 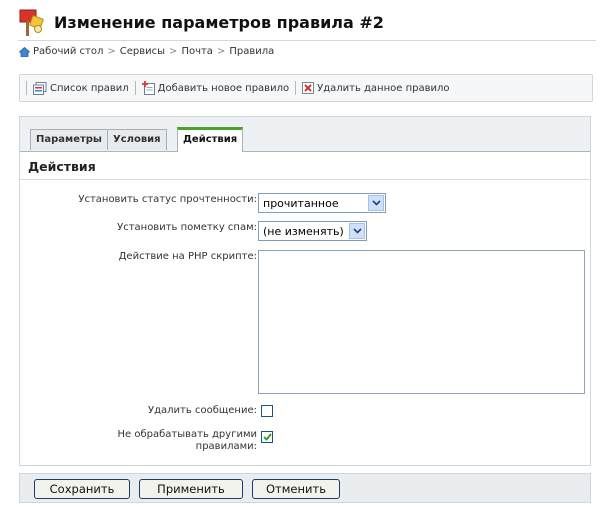 I want to click on breadcrumb: Рабочий стол > Сервисы > Почта > Правила, so click(x=146, y=51).